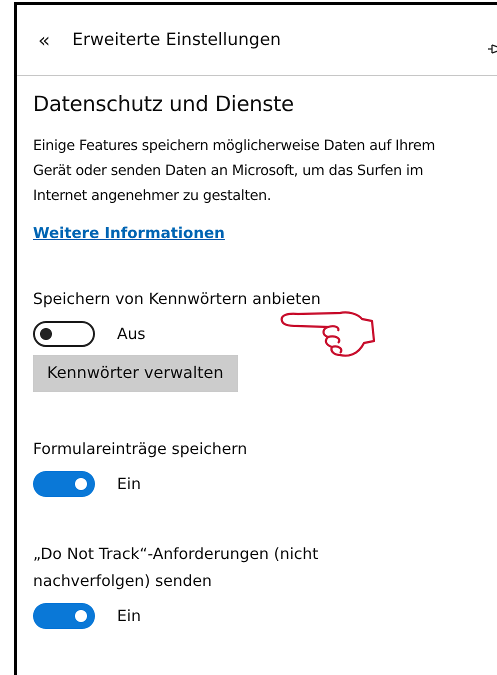 Image resolution: width=497 pixels, height=675 pixels. I want to click on pin-icon, so click(492, 49).